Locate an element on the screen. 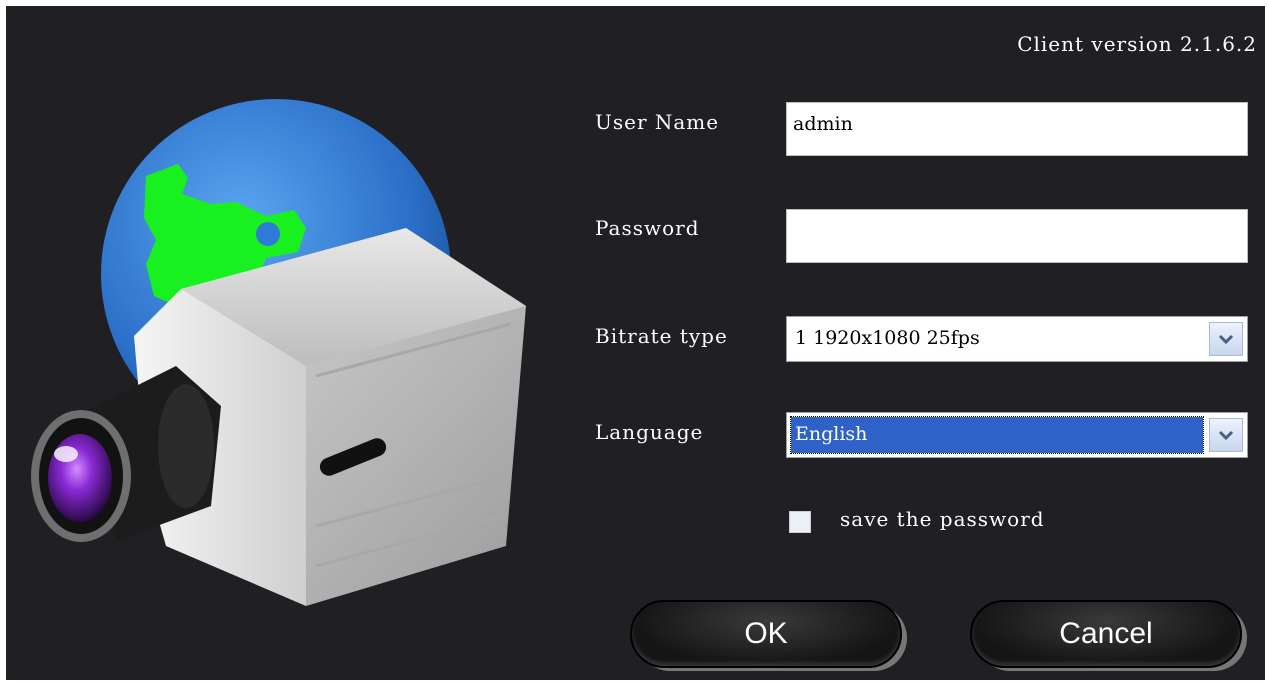 This screenshot has width=1269, height=684. language-select: English is located at coordinates (1017, 435).